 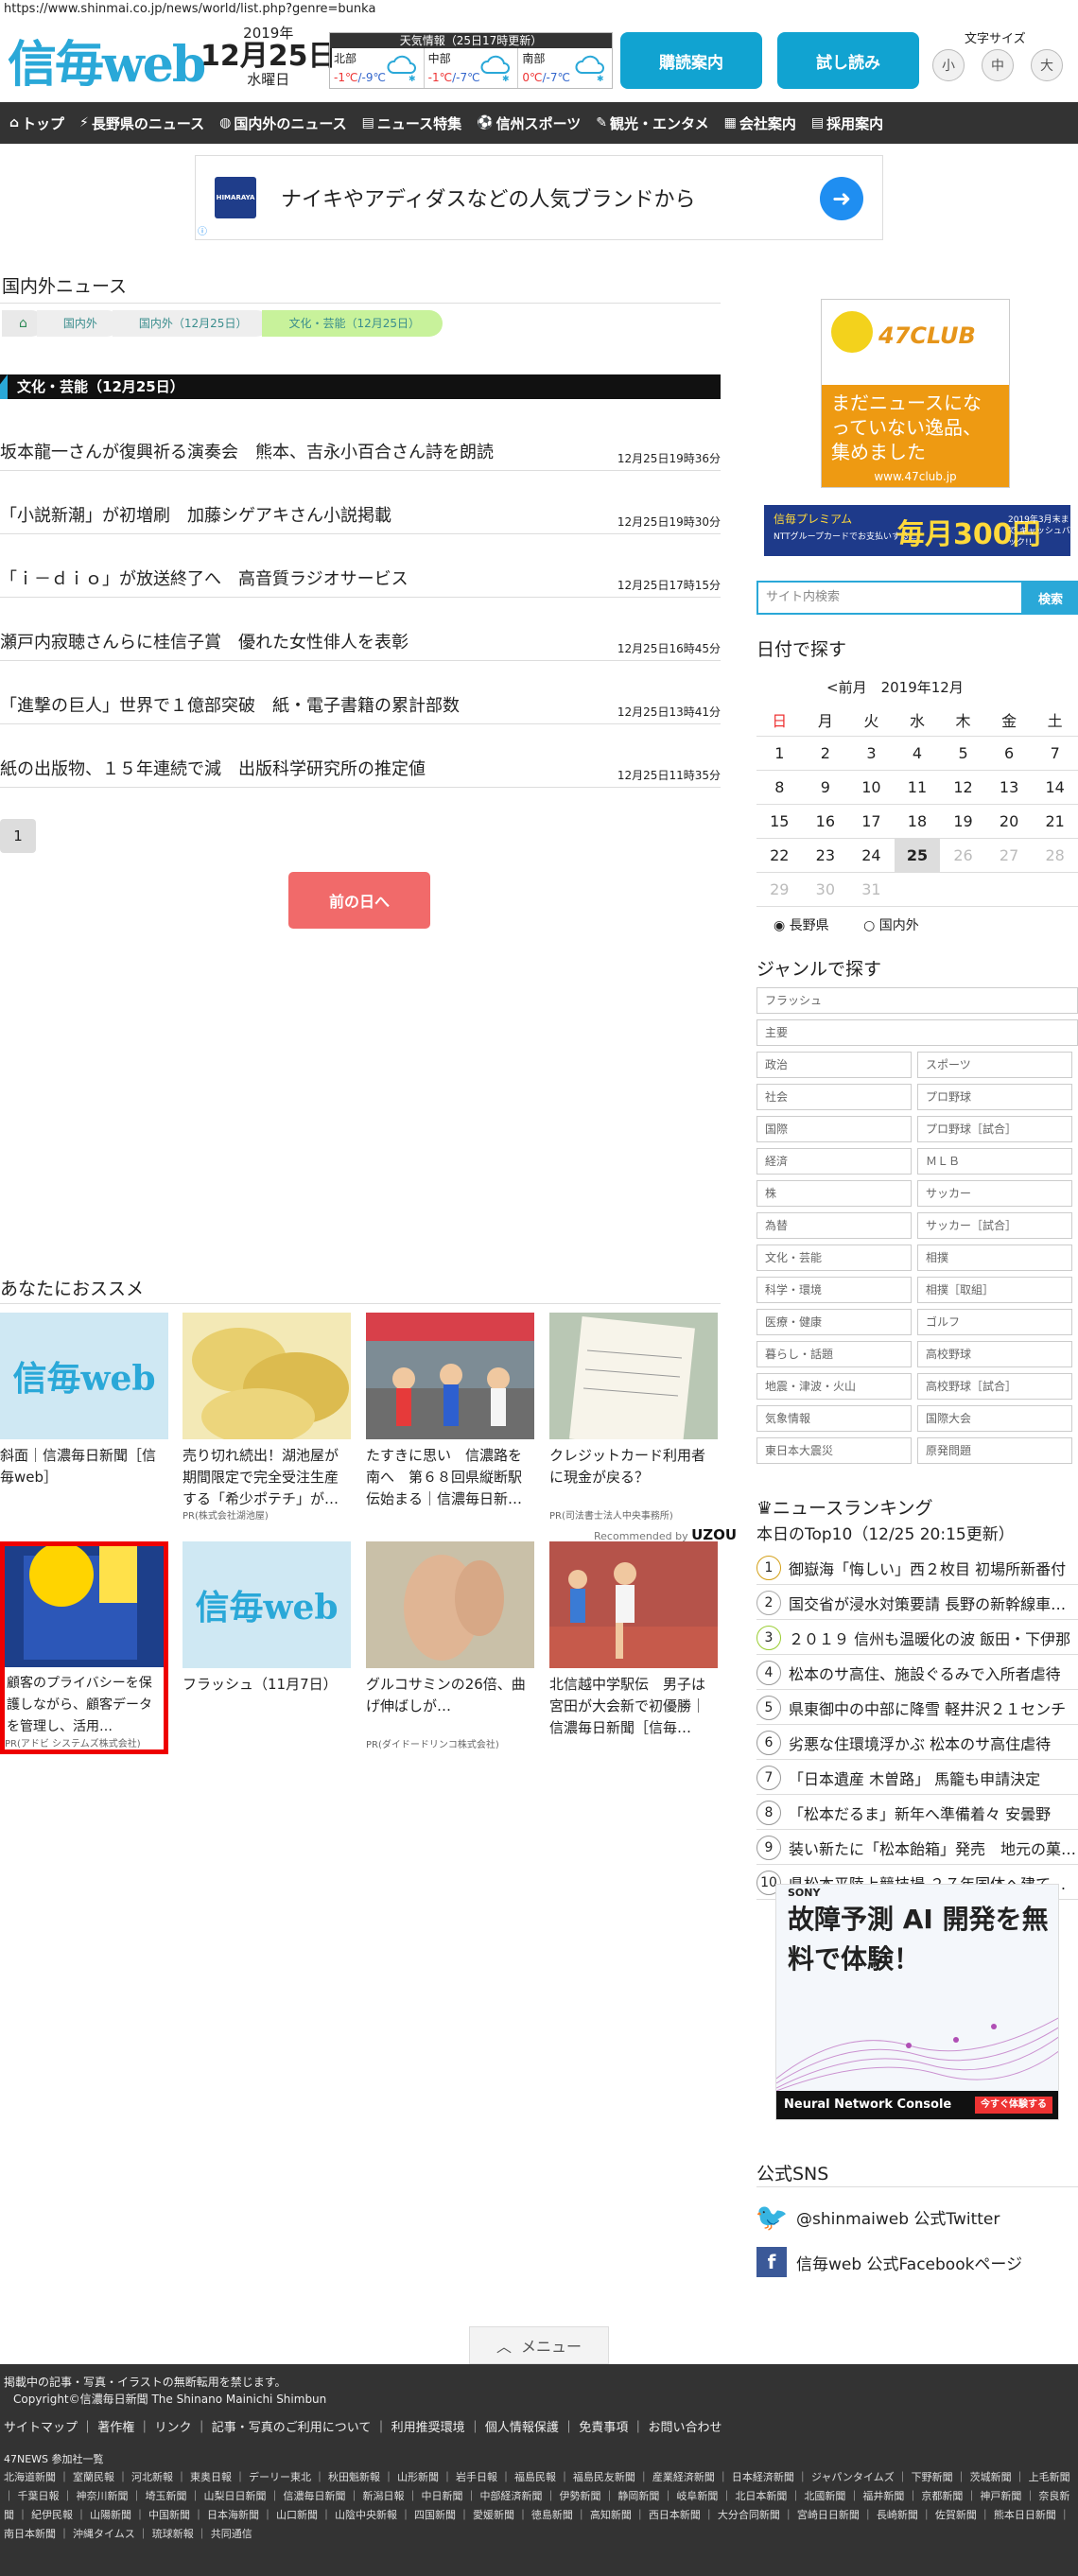 I want to click on font-large-button: 大, so click(x=1047, y=65).